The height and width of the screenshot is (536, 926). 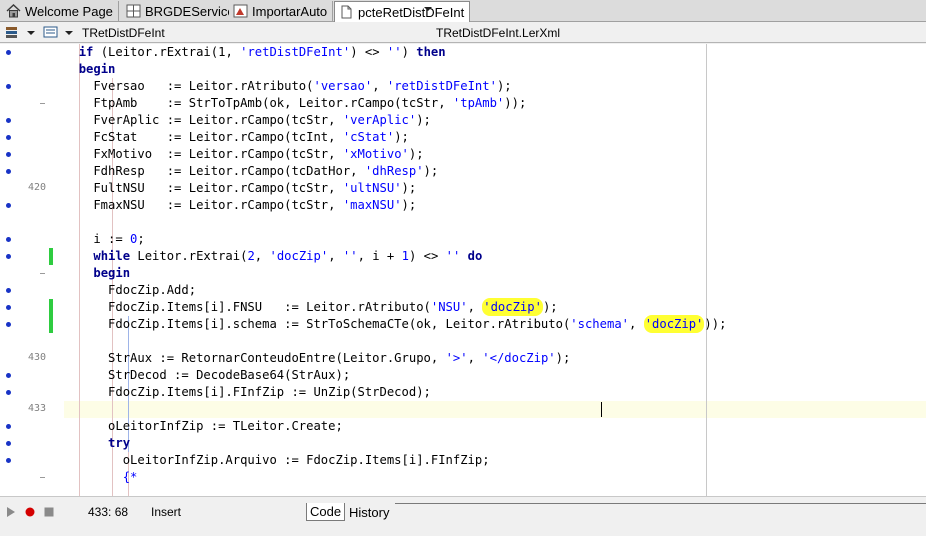 What do you see at coordinates (32, 358) in the screenshot?
I see `gutter-row: 430` at bounding box center [32, 358].